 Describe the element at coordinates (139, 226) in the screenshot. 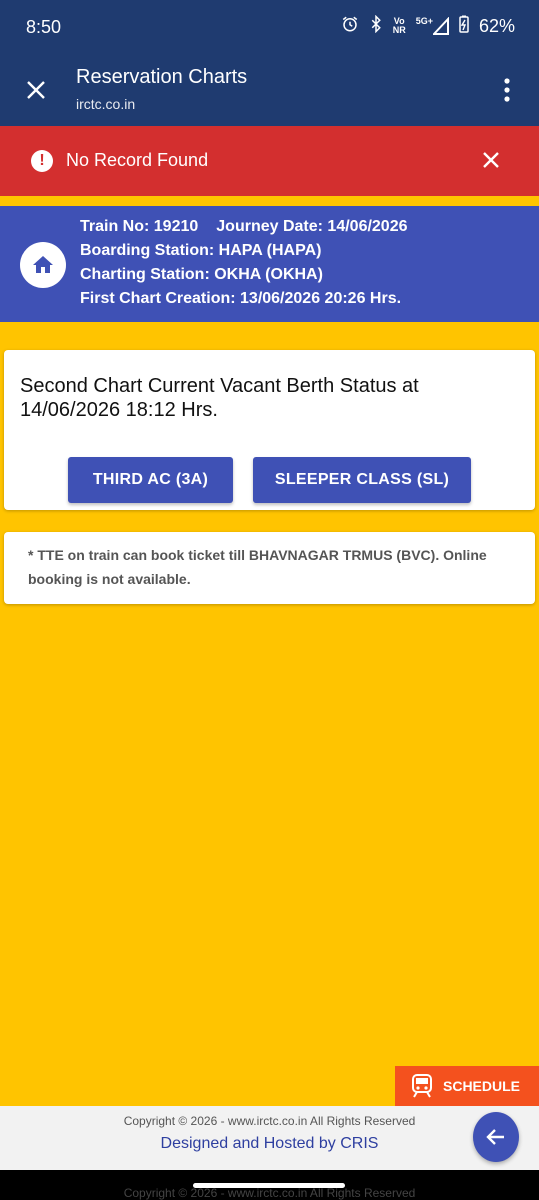

I see `train-number: Train No: 19210` at that location.